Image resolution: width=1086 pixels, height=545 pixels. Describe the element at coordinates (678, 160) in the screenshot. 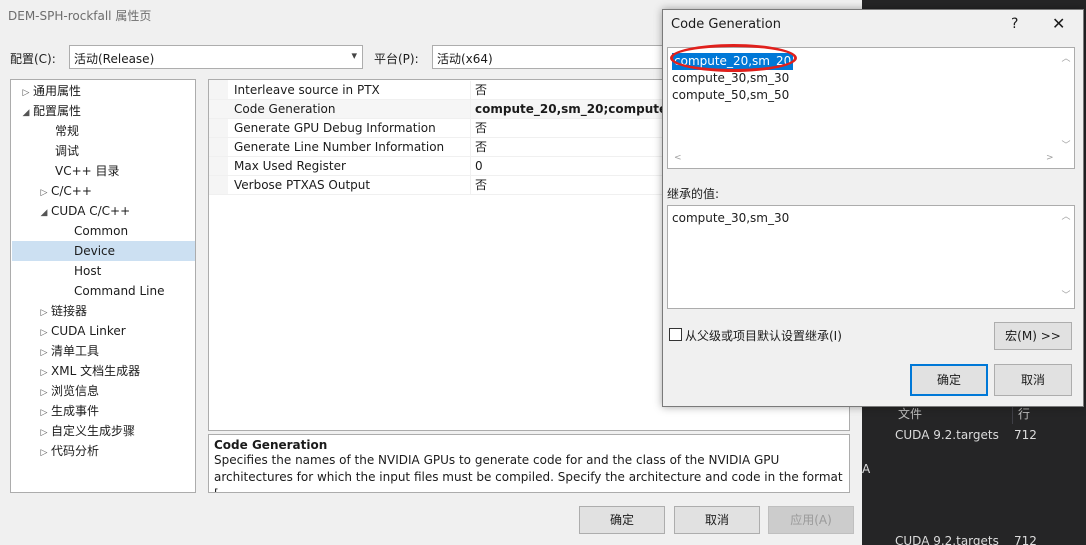

I see `scroll-left-icon: <` at that location.